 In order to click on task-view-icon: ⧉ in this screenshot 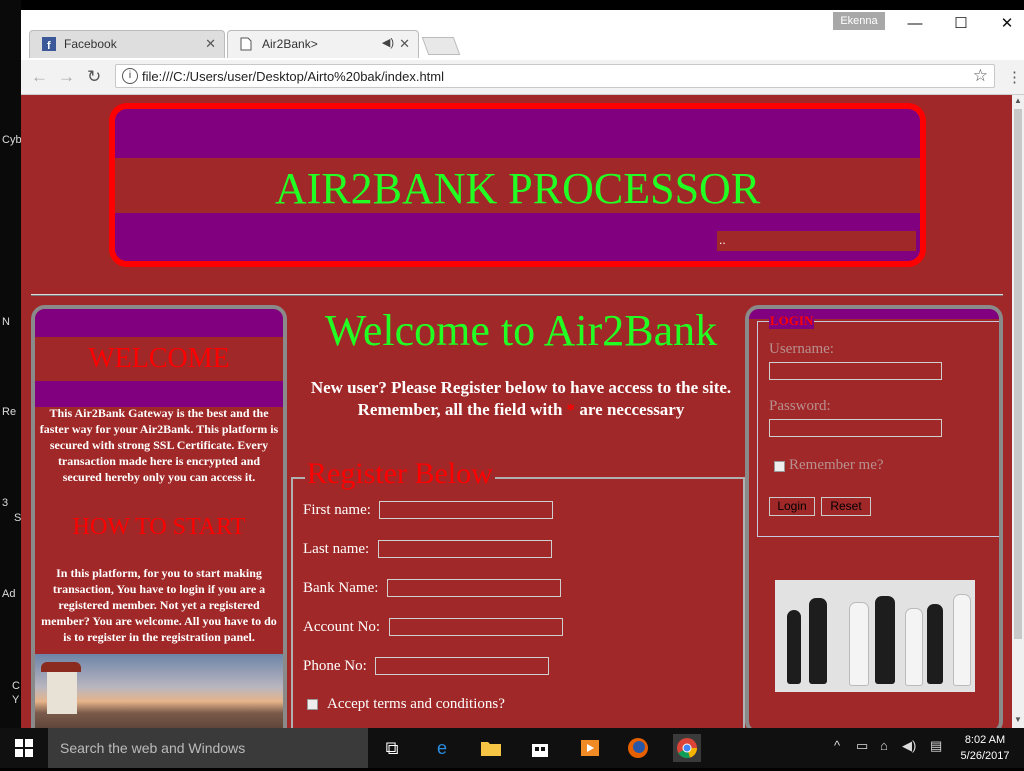, I will do `click(392, 748)`.